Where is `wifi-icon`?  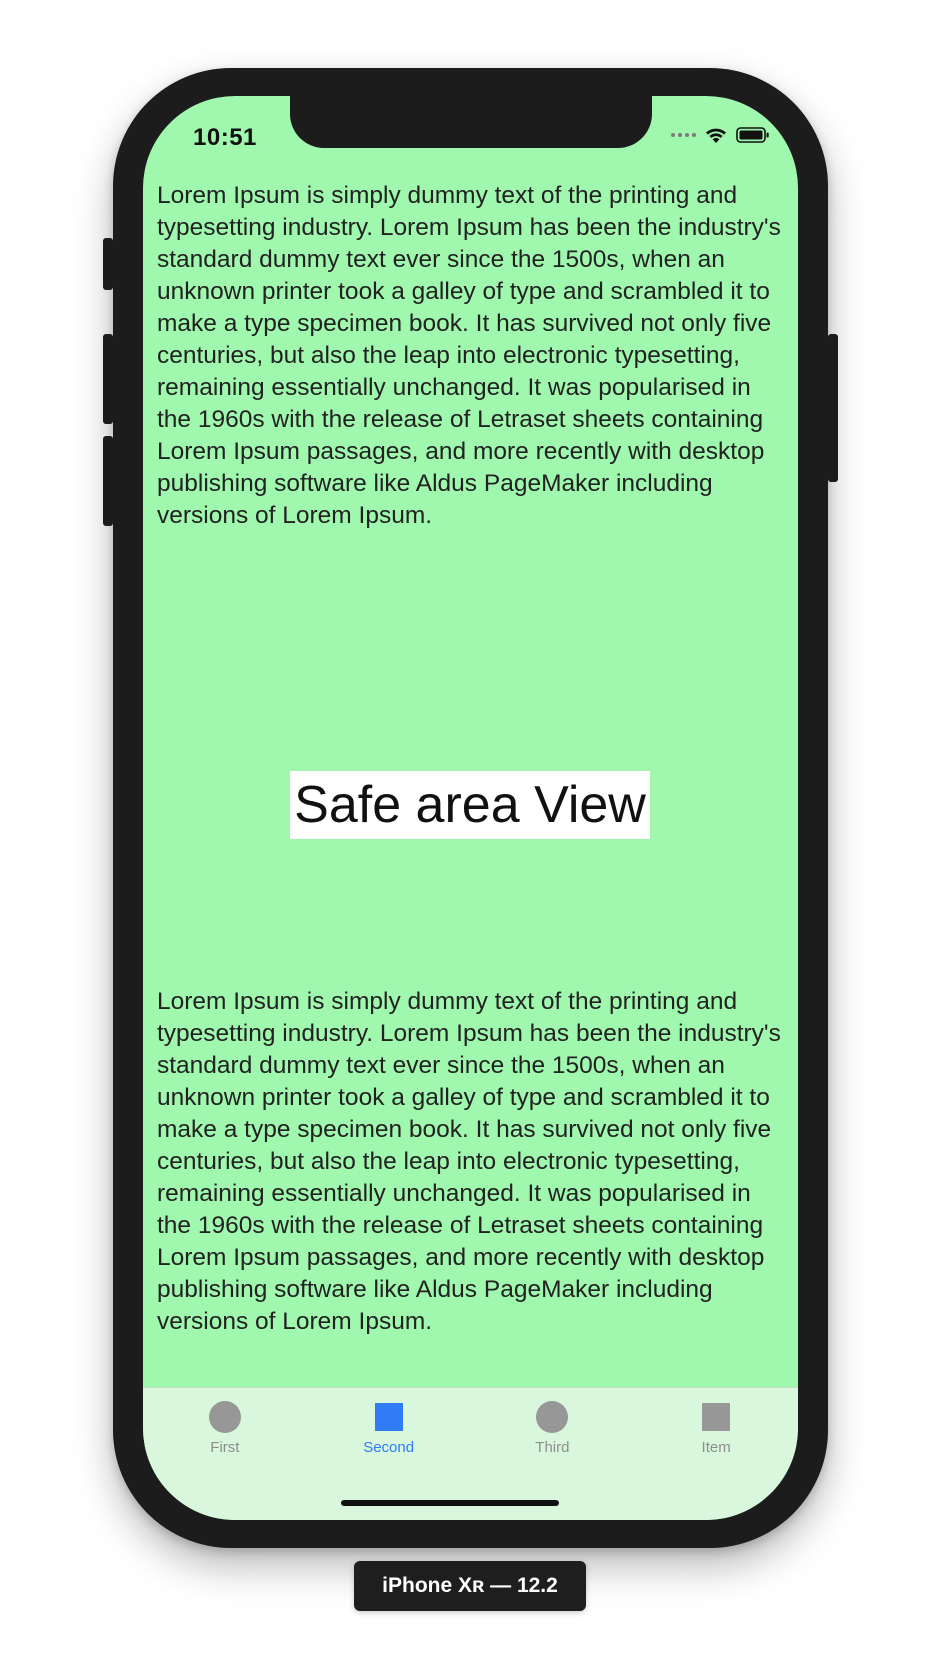
wifi-icon is located at coordinates (716, 135).